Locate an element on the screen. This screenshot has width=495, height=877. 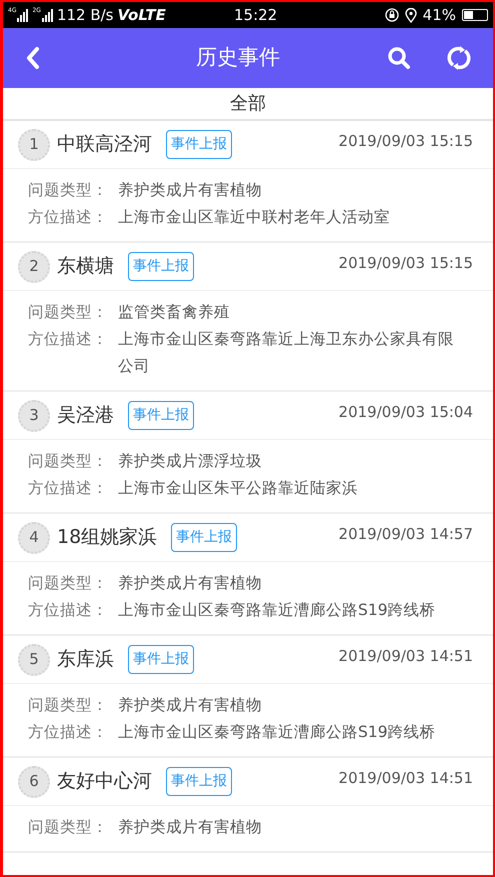
event-time: 2019/09/03 15:04 is located at coordinates (405, 412).